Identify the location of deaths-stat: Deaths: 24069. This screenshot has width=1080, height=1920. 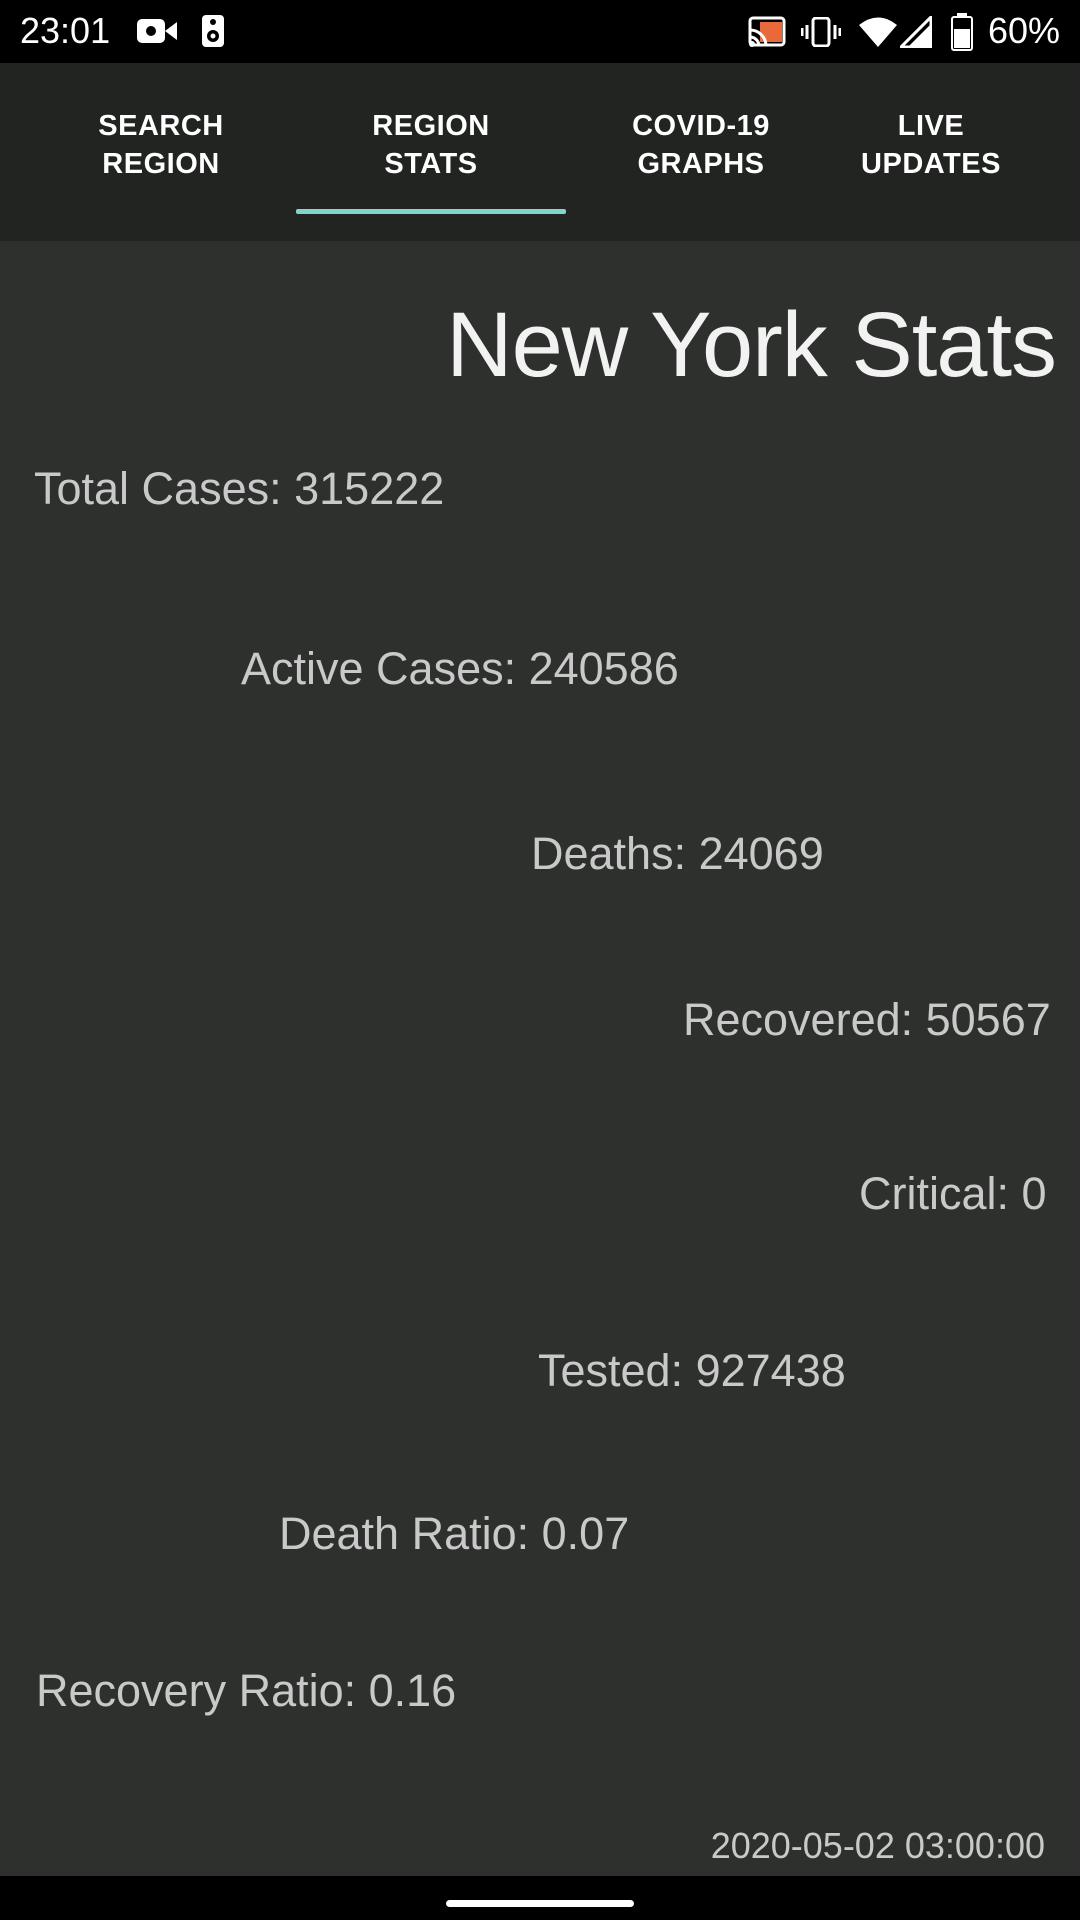
(677, 853).